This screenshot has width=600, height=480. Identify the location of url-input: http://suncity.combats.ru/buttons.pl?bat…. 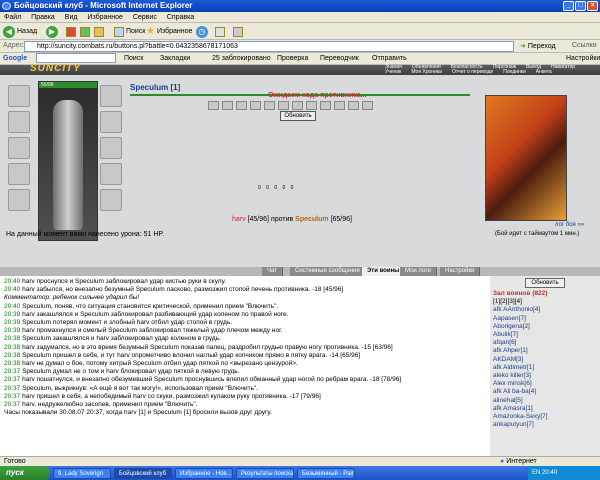
(269, 46).